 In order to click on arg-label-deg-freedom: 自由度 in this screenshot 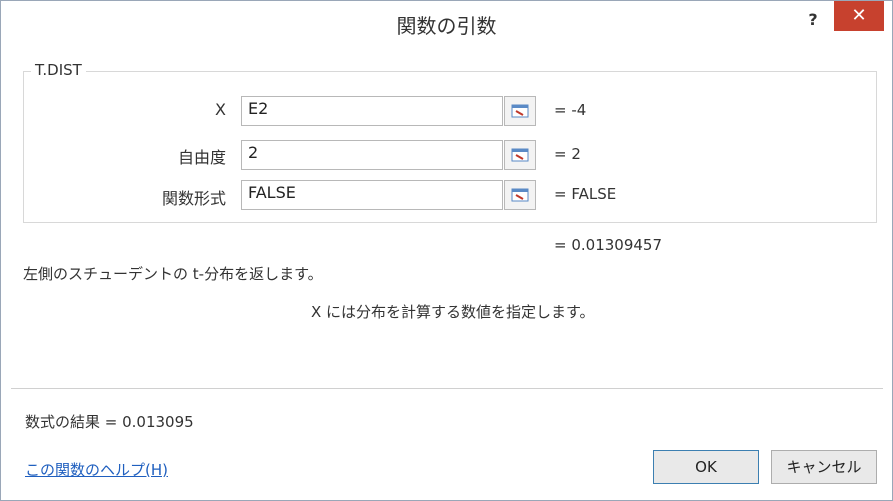, I will do `click(201, 157)`.